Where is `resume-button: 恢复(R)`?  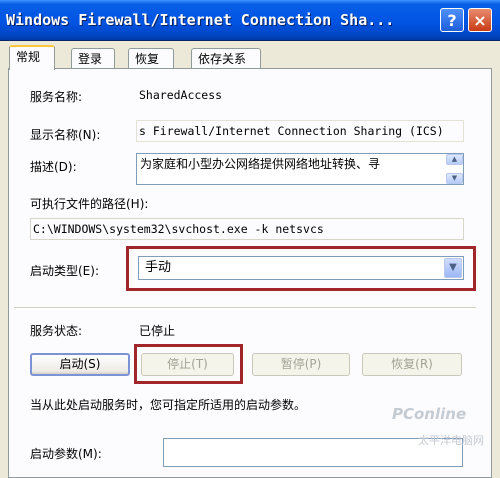
resume-button: 恢复(R) is located at coordinates (412, 364).